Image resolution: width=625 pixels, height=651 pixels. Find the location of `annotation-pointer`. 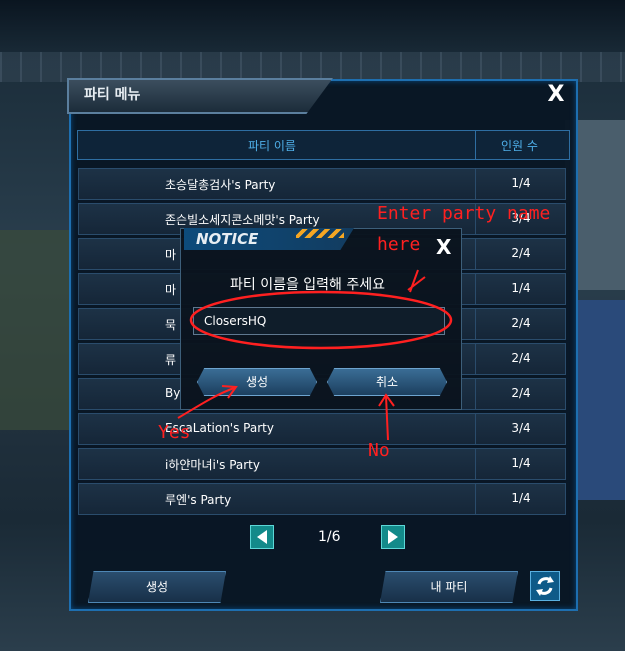

annotation-pointer is located at coordinates (416, 281).